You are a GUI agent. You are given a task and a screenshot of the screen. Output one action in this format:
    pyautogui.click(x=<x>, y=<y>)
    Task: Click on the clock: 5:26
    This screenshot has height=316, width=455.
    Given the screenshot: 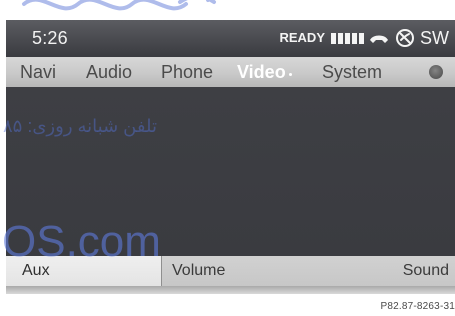 What is the action you would take?
    pyautogui.click(x=50, y=38)
    